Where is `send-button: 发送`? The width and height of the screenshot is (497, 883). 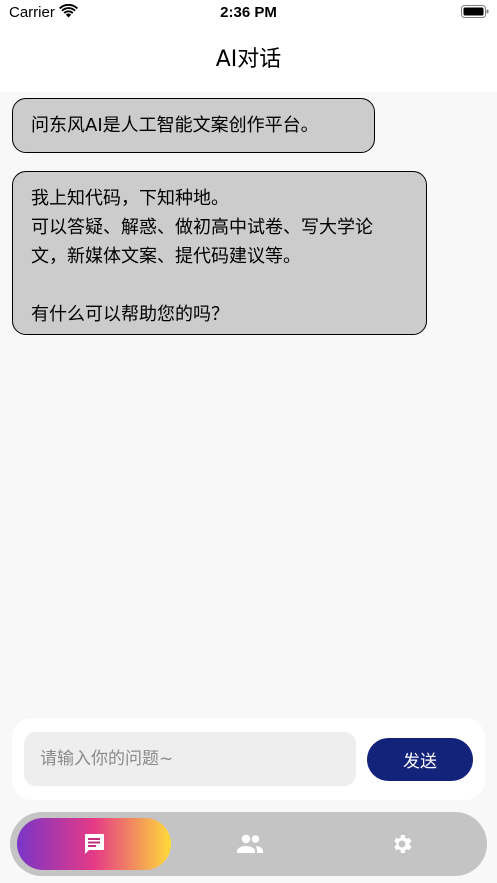 send-button: 发送 is located at coordinates (420, 759).